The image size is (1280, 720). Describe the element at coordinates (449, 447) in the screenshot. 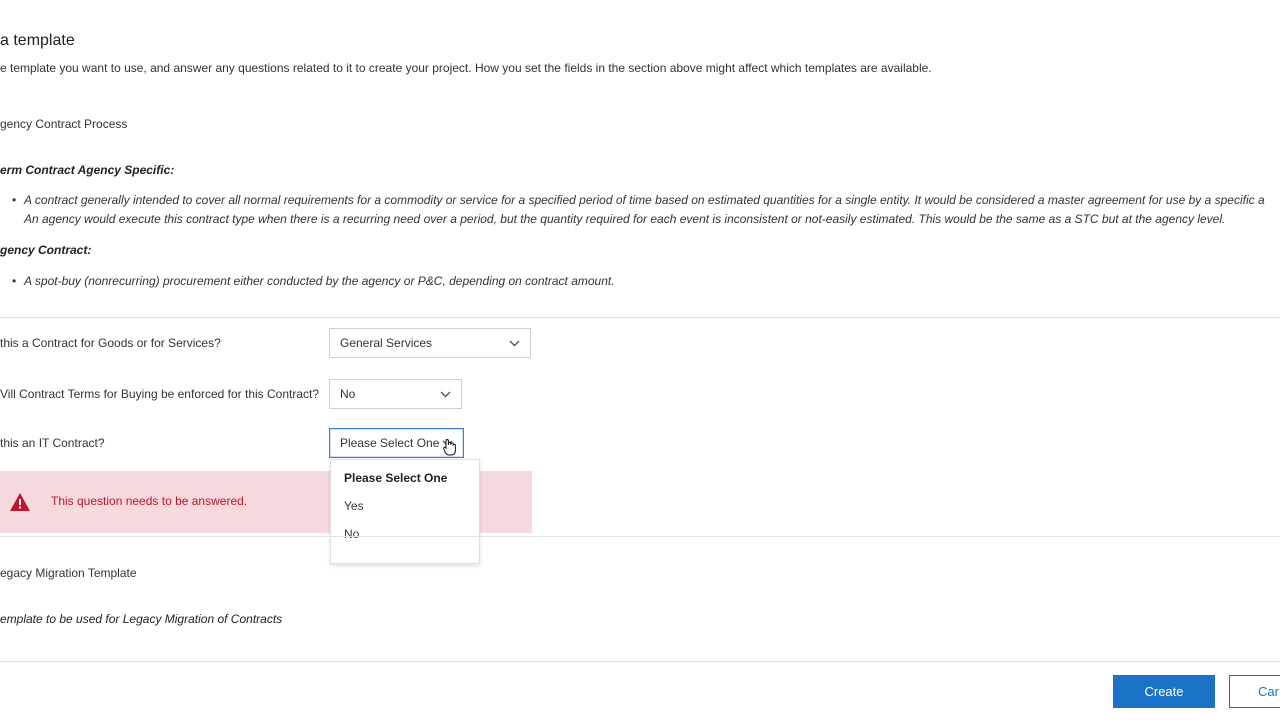

I see `mouse-cursor-icon` at that location.